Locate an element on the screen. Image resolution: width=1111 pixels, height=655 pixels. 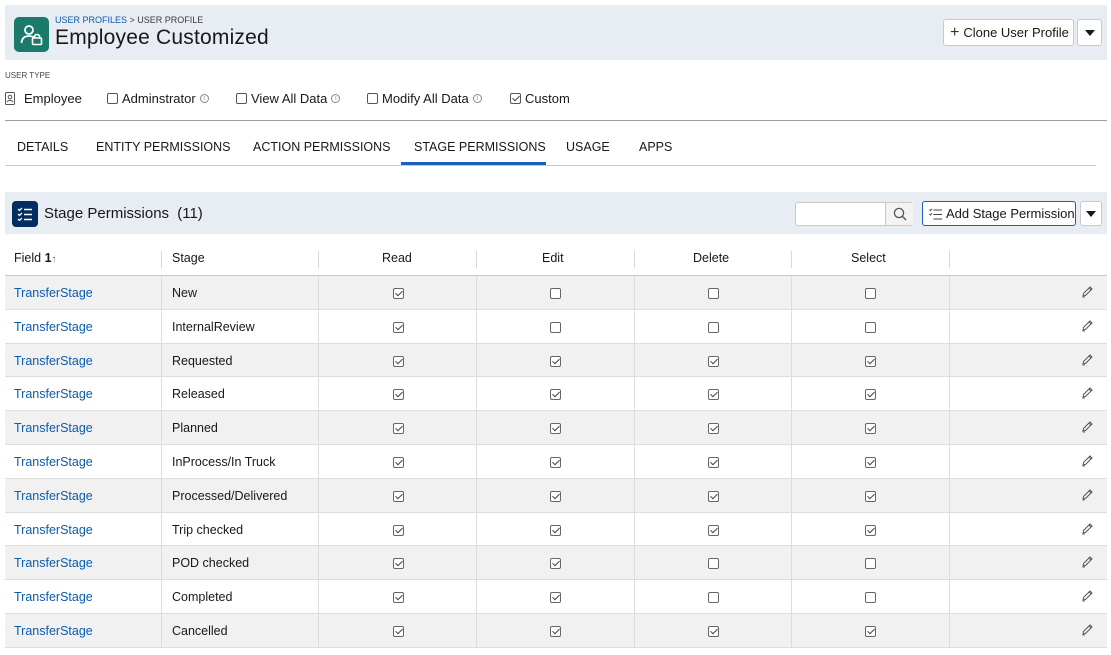
tab-apps: APPS is located at coordinates (655, 147).